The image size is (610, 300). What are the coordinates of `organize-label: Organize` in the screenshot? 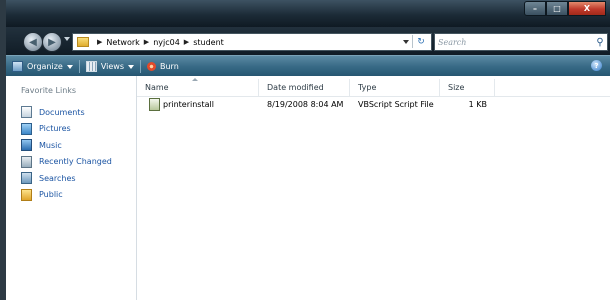 It's located at (45, 66).